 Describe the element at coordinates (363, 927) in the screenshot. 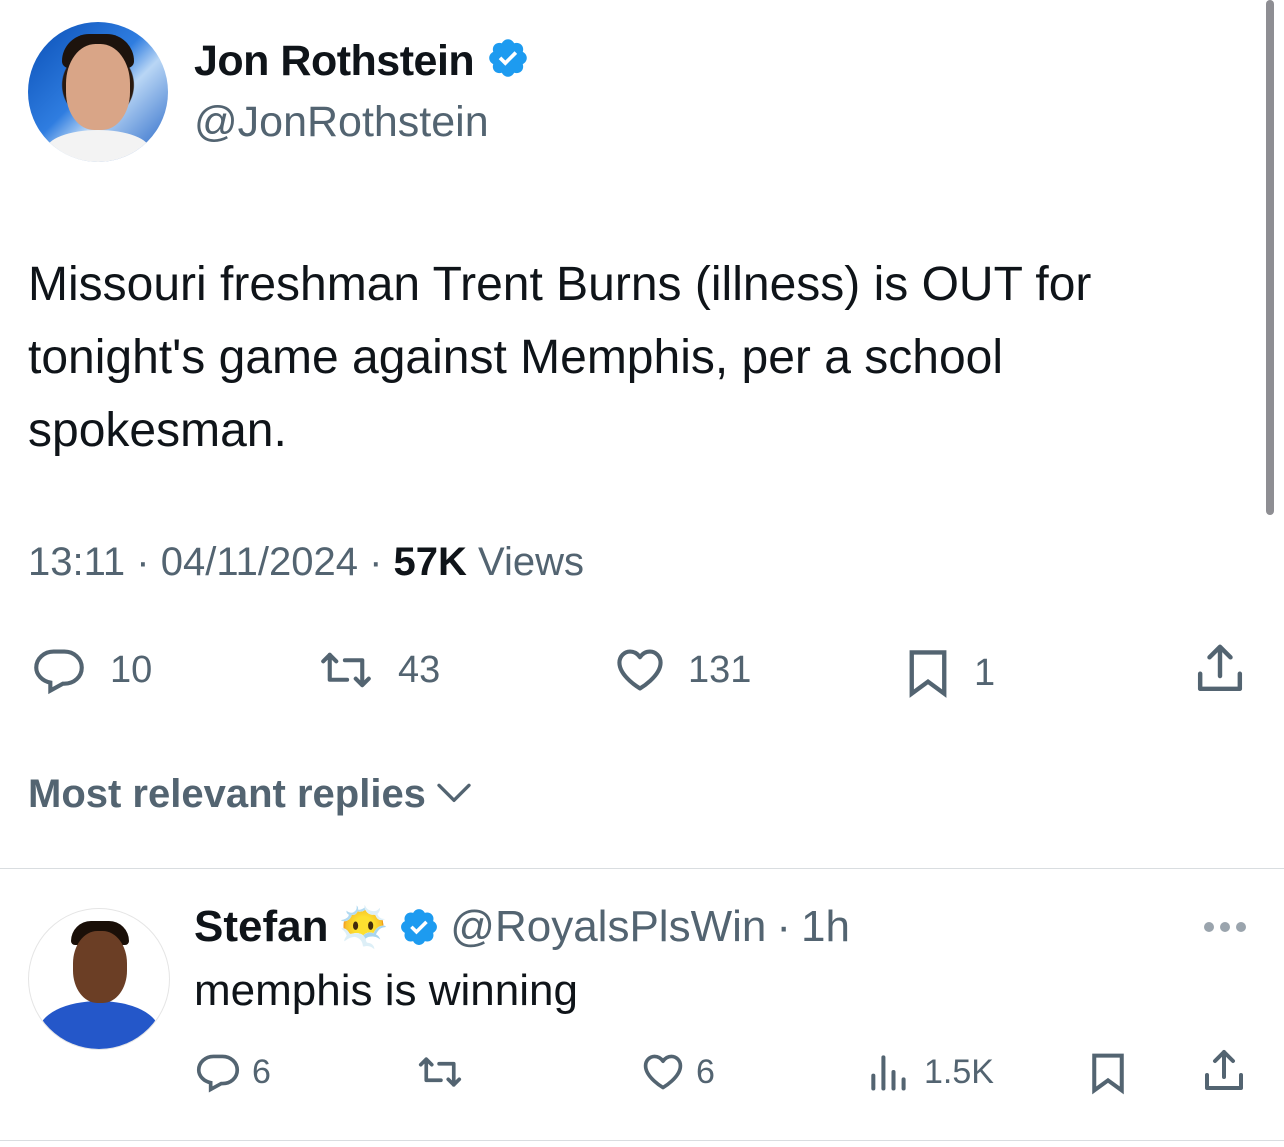

I see `author-emoji: 😶‍🌫️` at that location.